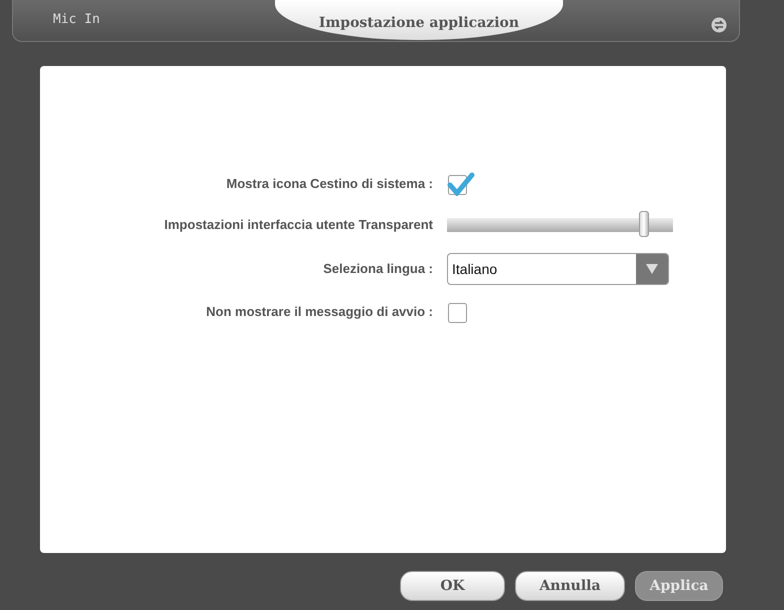 The width and height of the screenshot is (784, 610). I want to click on setting-label: Seleziona lingua :, so click(377, 269).